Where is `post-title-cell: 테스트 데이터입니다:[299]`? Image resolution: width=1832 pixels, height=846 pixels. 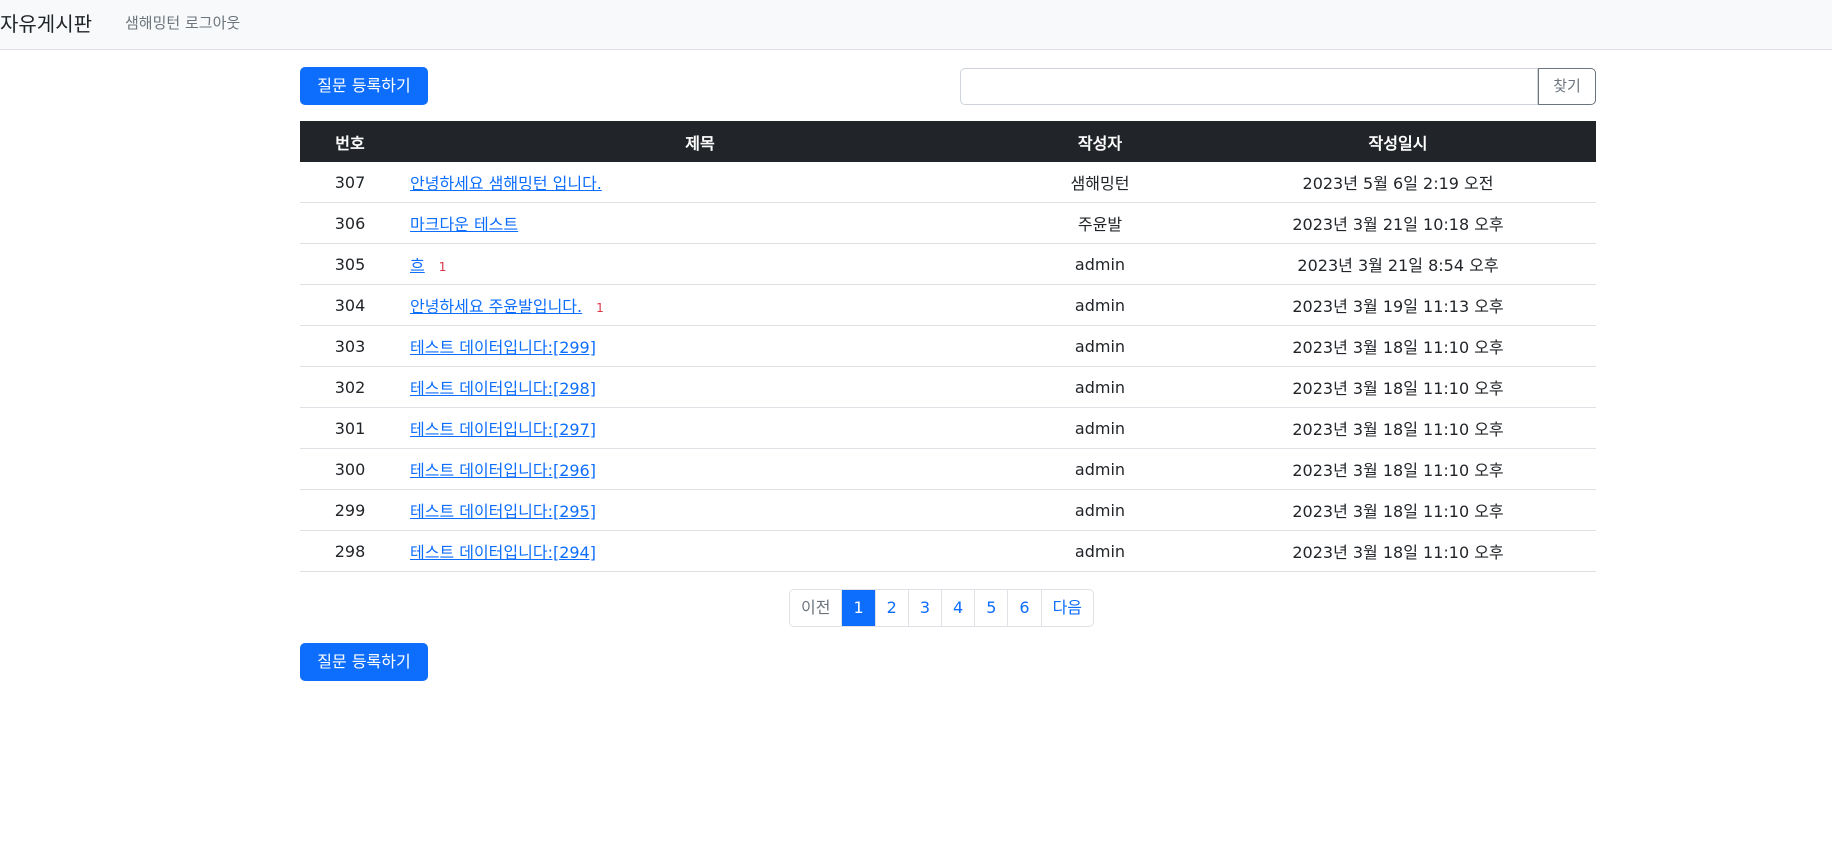
post-title-cell: 테스트 데이터입니다:[299] is located at coordinates (700, 346).